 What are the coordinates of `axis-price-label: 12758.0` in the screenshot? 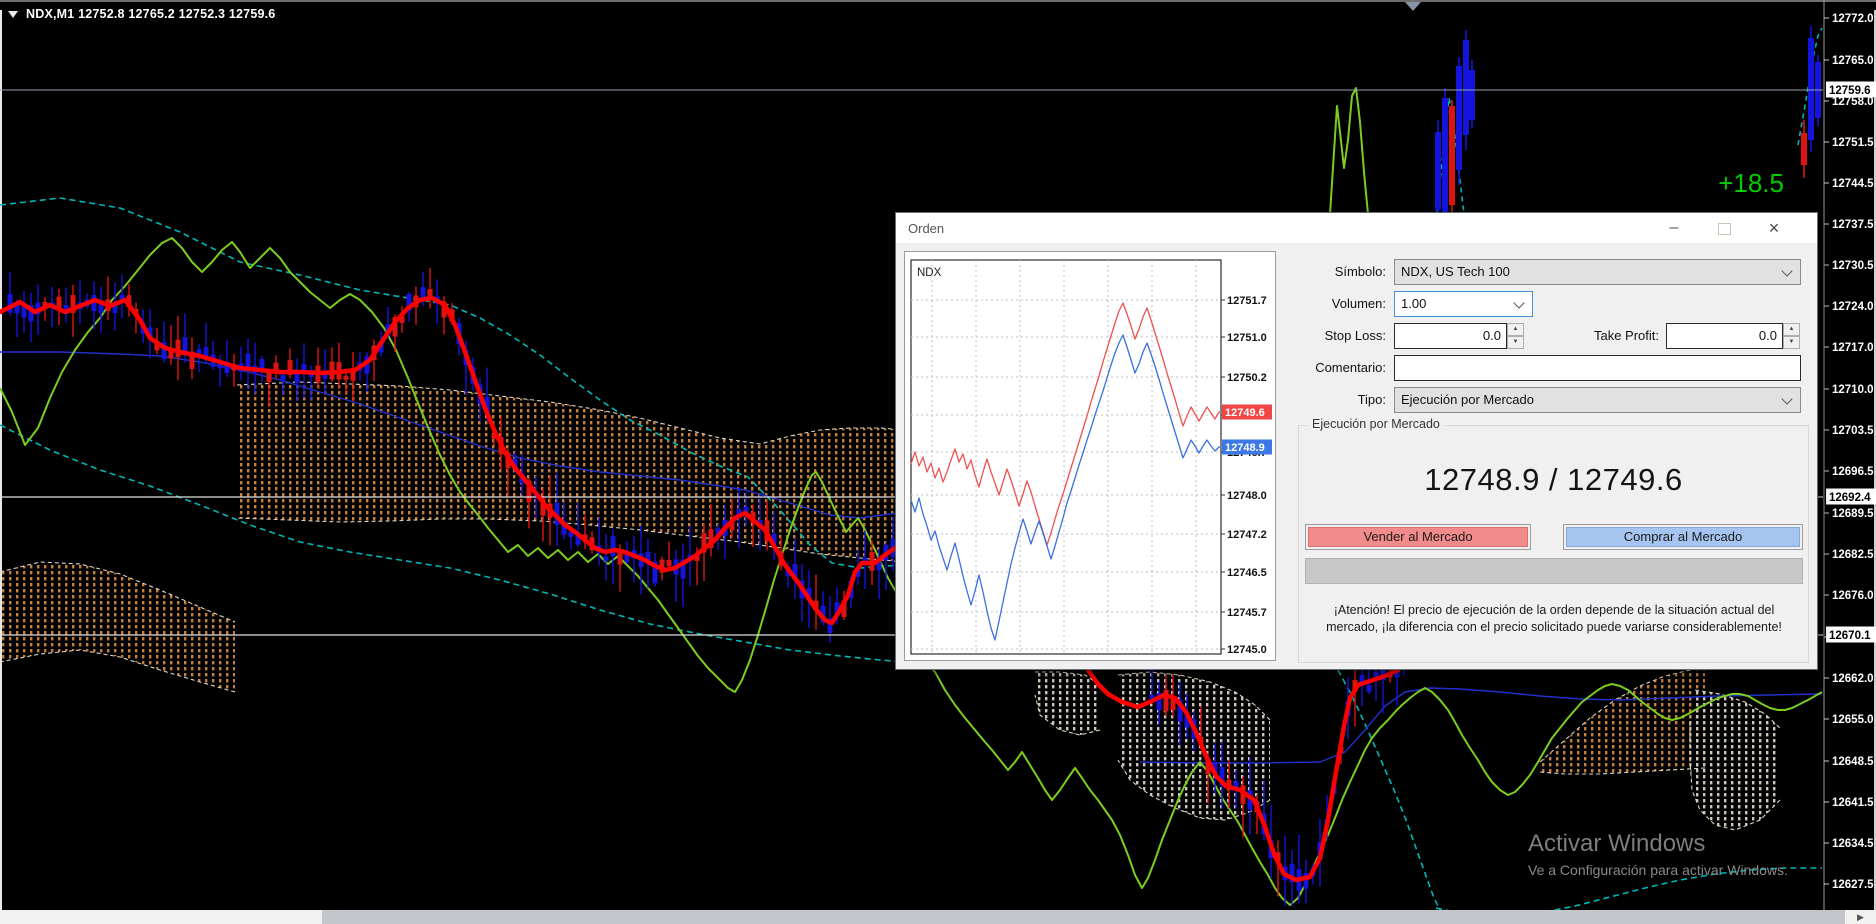 It's located at (1853, 102).